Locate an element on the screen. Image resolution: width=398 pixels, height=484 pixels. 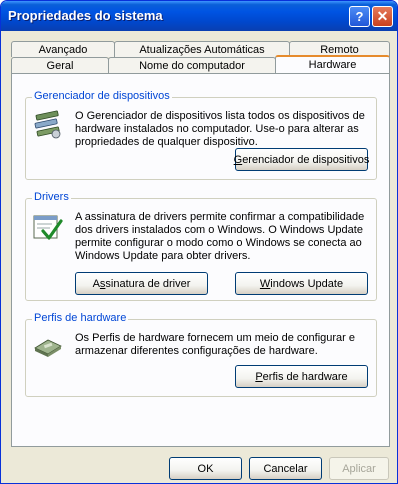
hardware-profiles-group-label: Perfis de hardware is located at coordinates (80, 318).